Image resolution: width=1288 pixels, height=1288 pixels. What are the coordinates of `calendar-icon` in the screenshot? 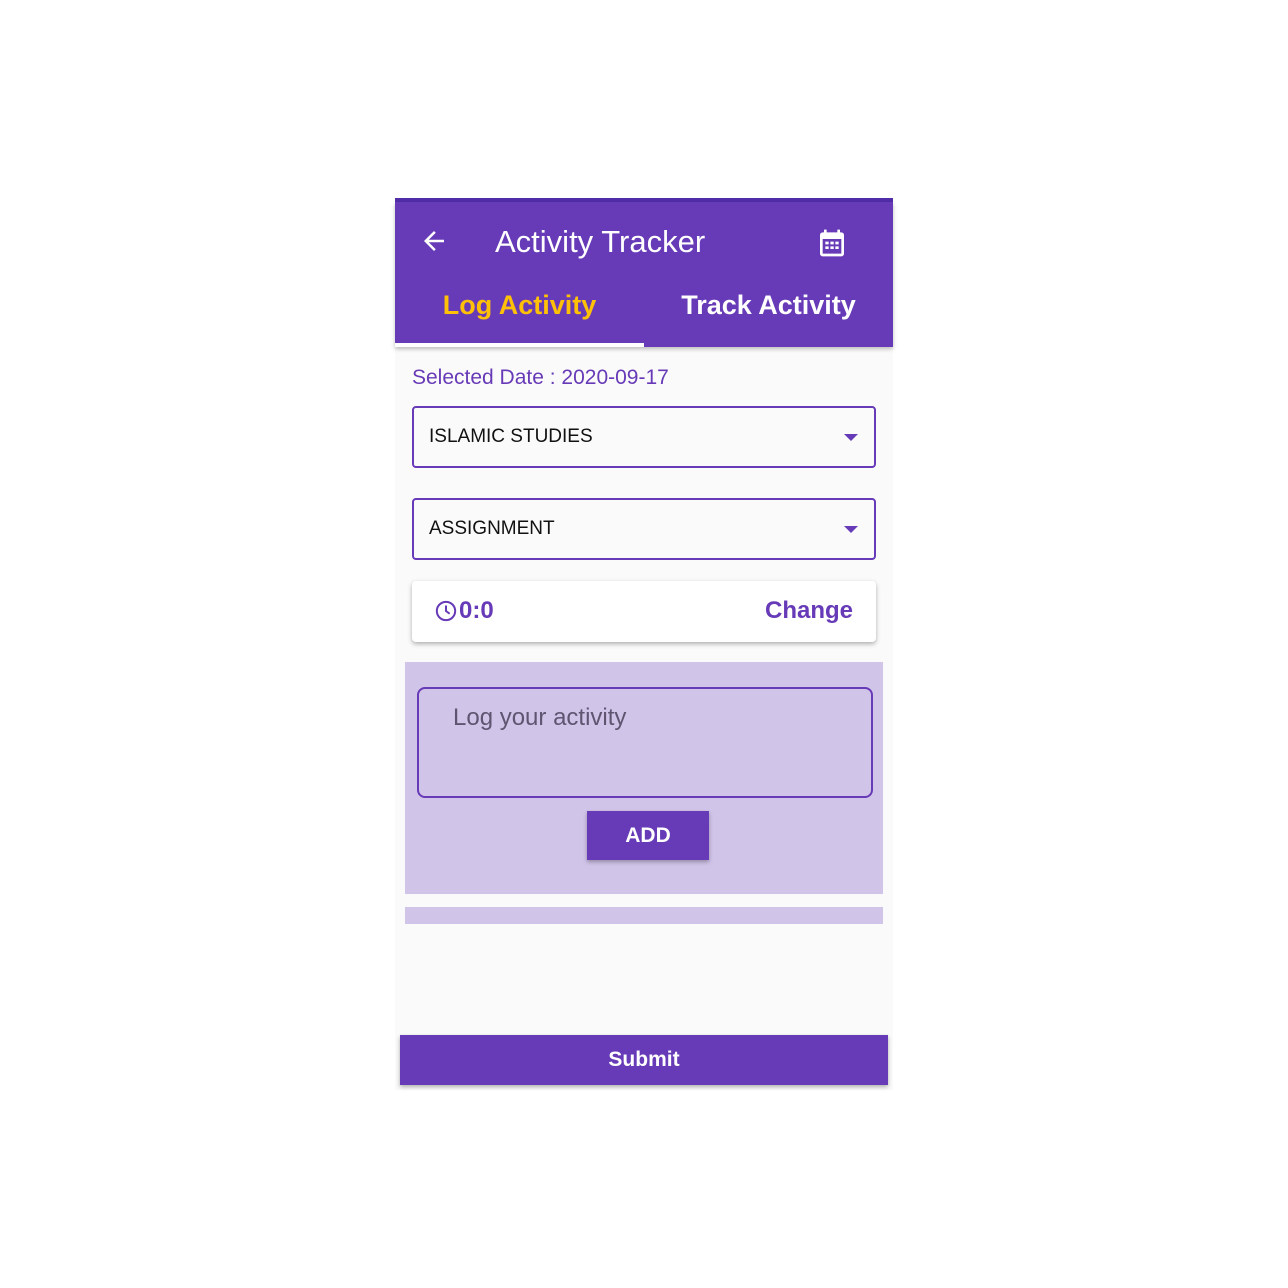 It's located at (832, 243).